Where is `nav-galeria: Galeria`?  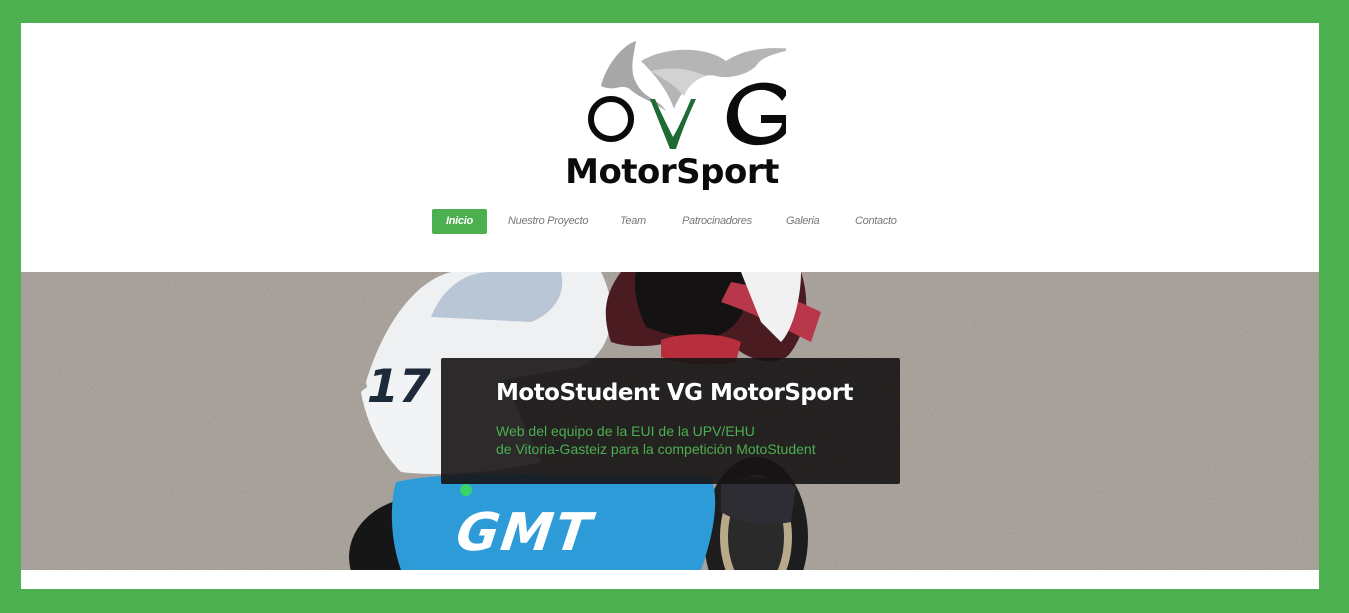 nav-galeria: Galeria is located at coordinates (803, 221).